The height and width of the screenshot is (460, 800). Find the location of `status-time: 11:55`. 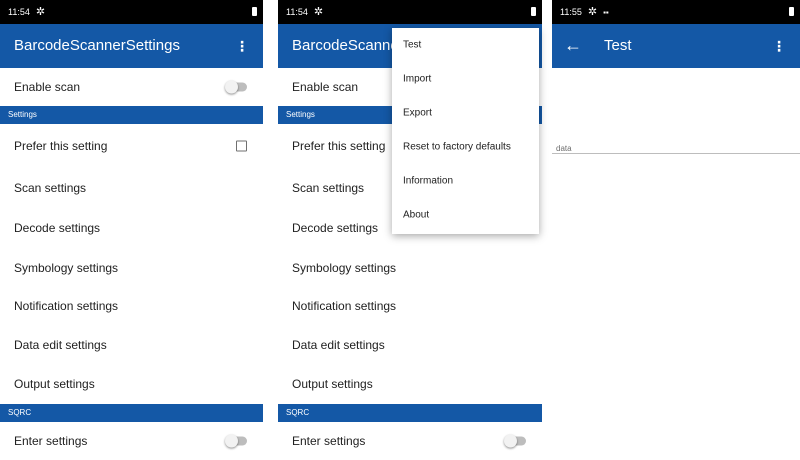

status-time: 11:55 is located at coordinates (571, 12).